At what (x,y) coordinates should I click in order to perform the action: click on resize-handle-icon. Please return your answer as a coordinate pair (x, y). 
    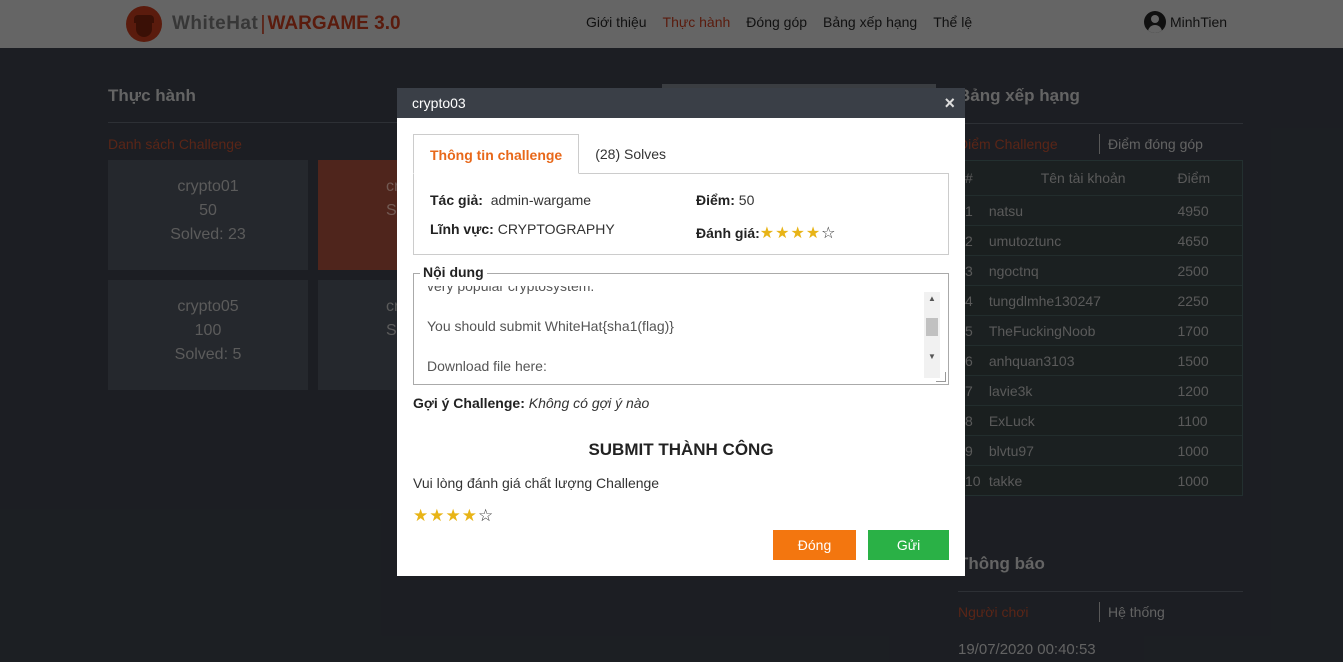
    Looking at the image, I should click on (941, 377).